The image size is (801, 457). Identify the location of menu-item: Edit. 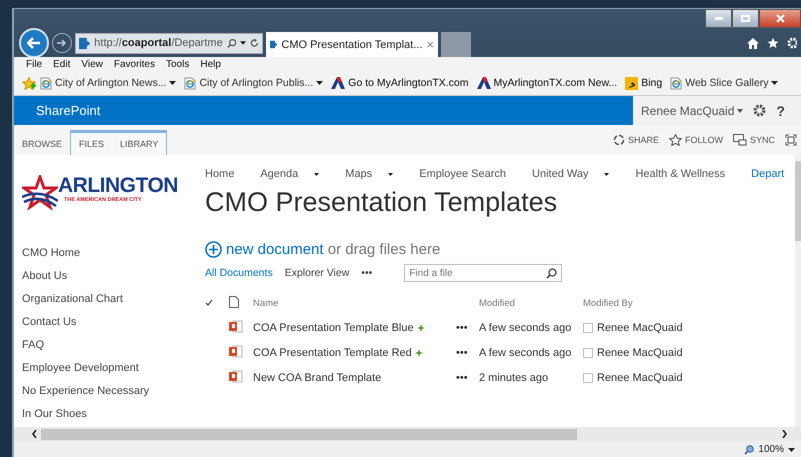
(61, 64).